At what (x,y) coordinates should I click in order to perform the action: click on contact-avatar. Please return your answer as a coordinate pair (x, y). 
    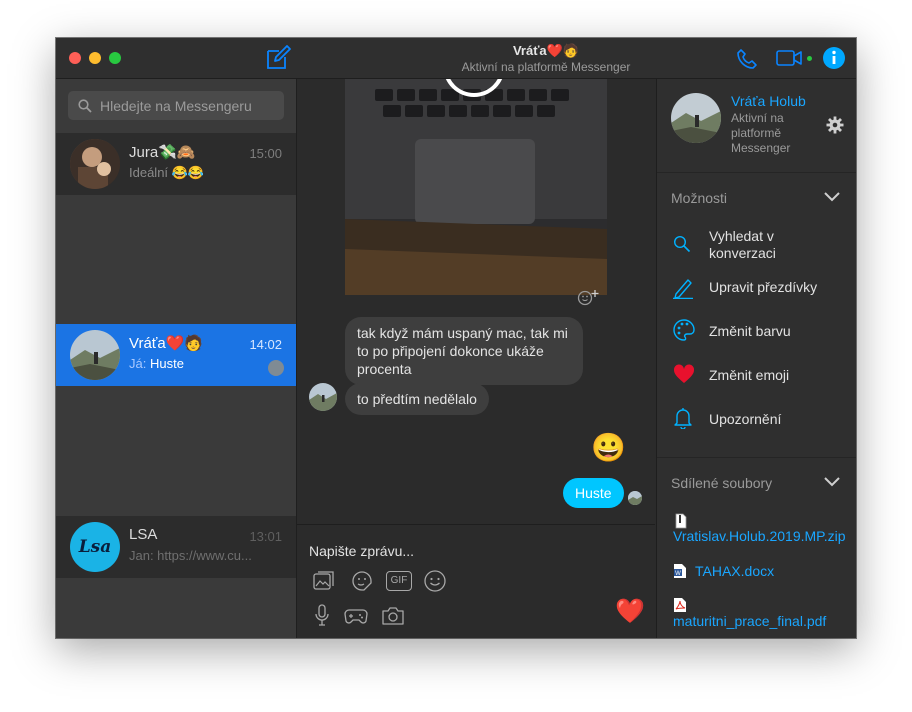
    Looking at the image, I should click on (696, 118).